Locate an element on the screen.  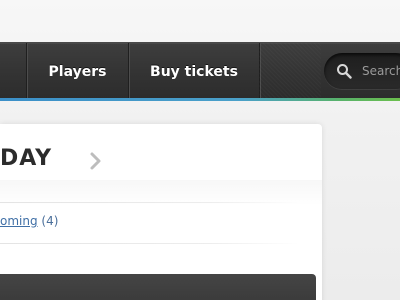
nav-item-previous-partial is located at coordinates (1, 71).